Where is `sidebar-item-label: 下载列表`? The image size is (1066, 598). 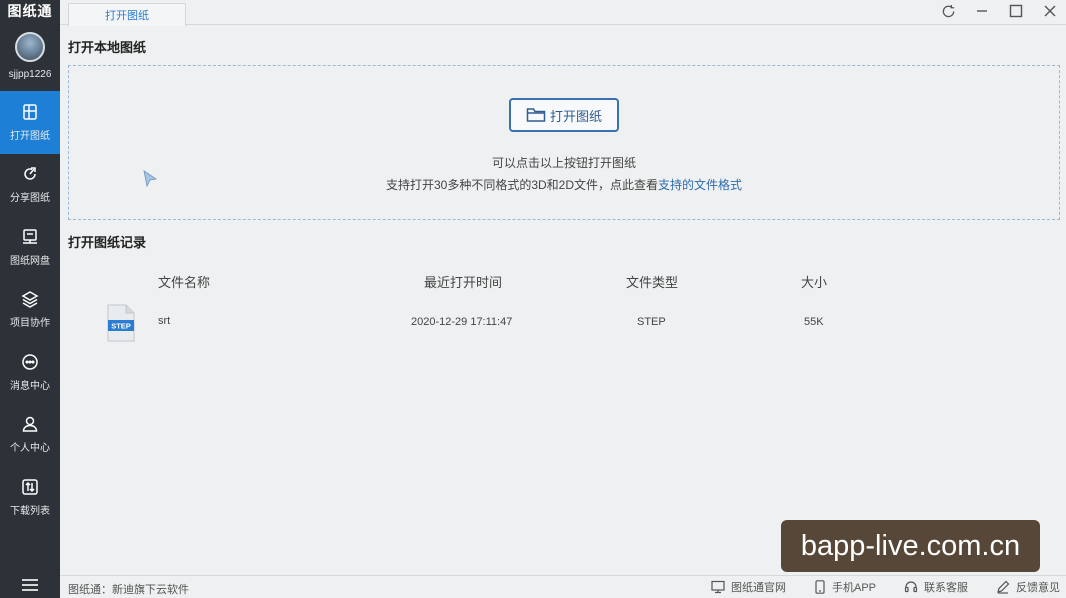
sidebar-item-label: 下载列表 is located at coordinates (30, 511).